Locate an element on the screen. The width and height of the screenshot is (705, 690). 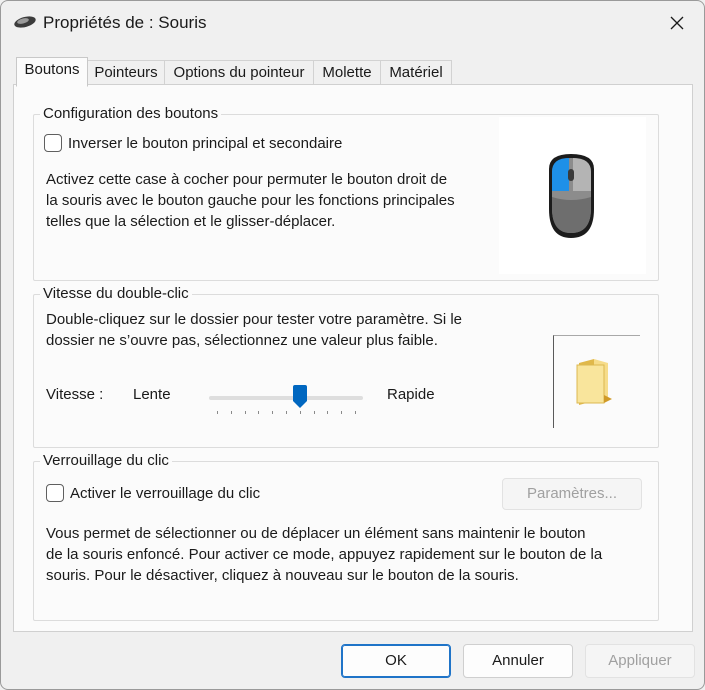
slow-label: Lente is located at coordinates (152, 394).